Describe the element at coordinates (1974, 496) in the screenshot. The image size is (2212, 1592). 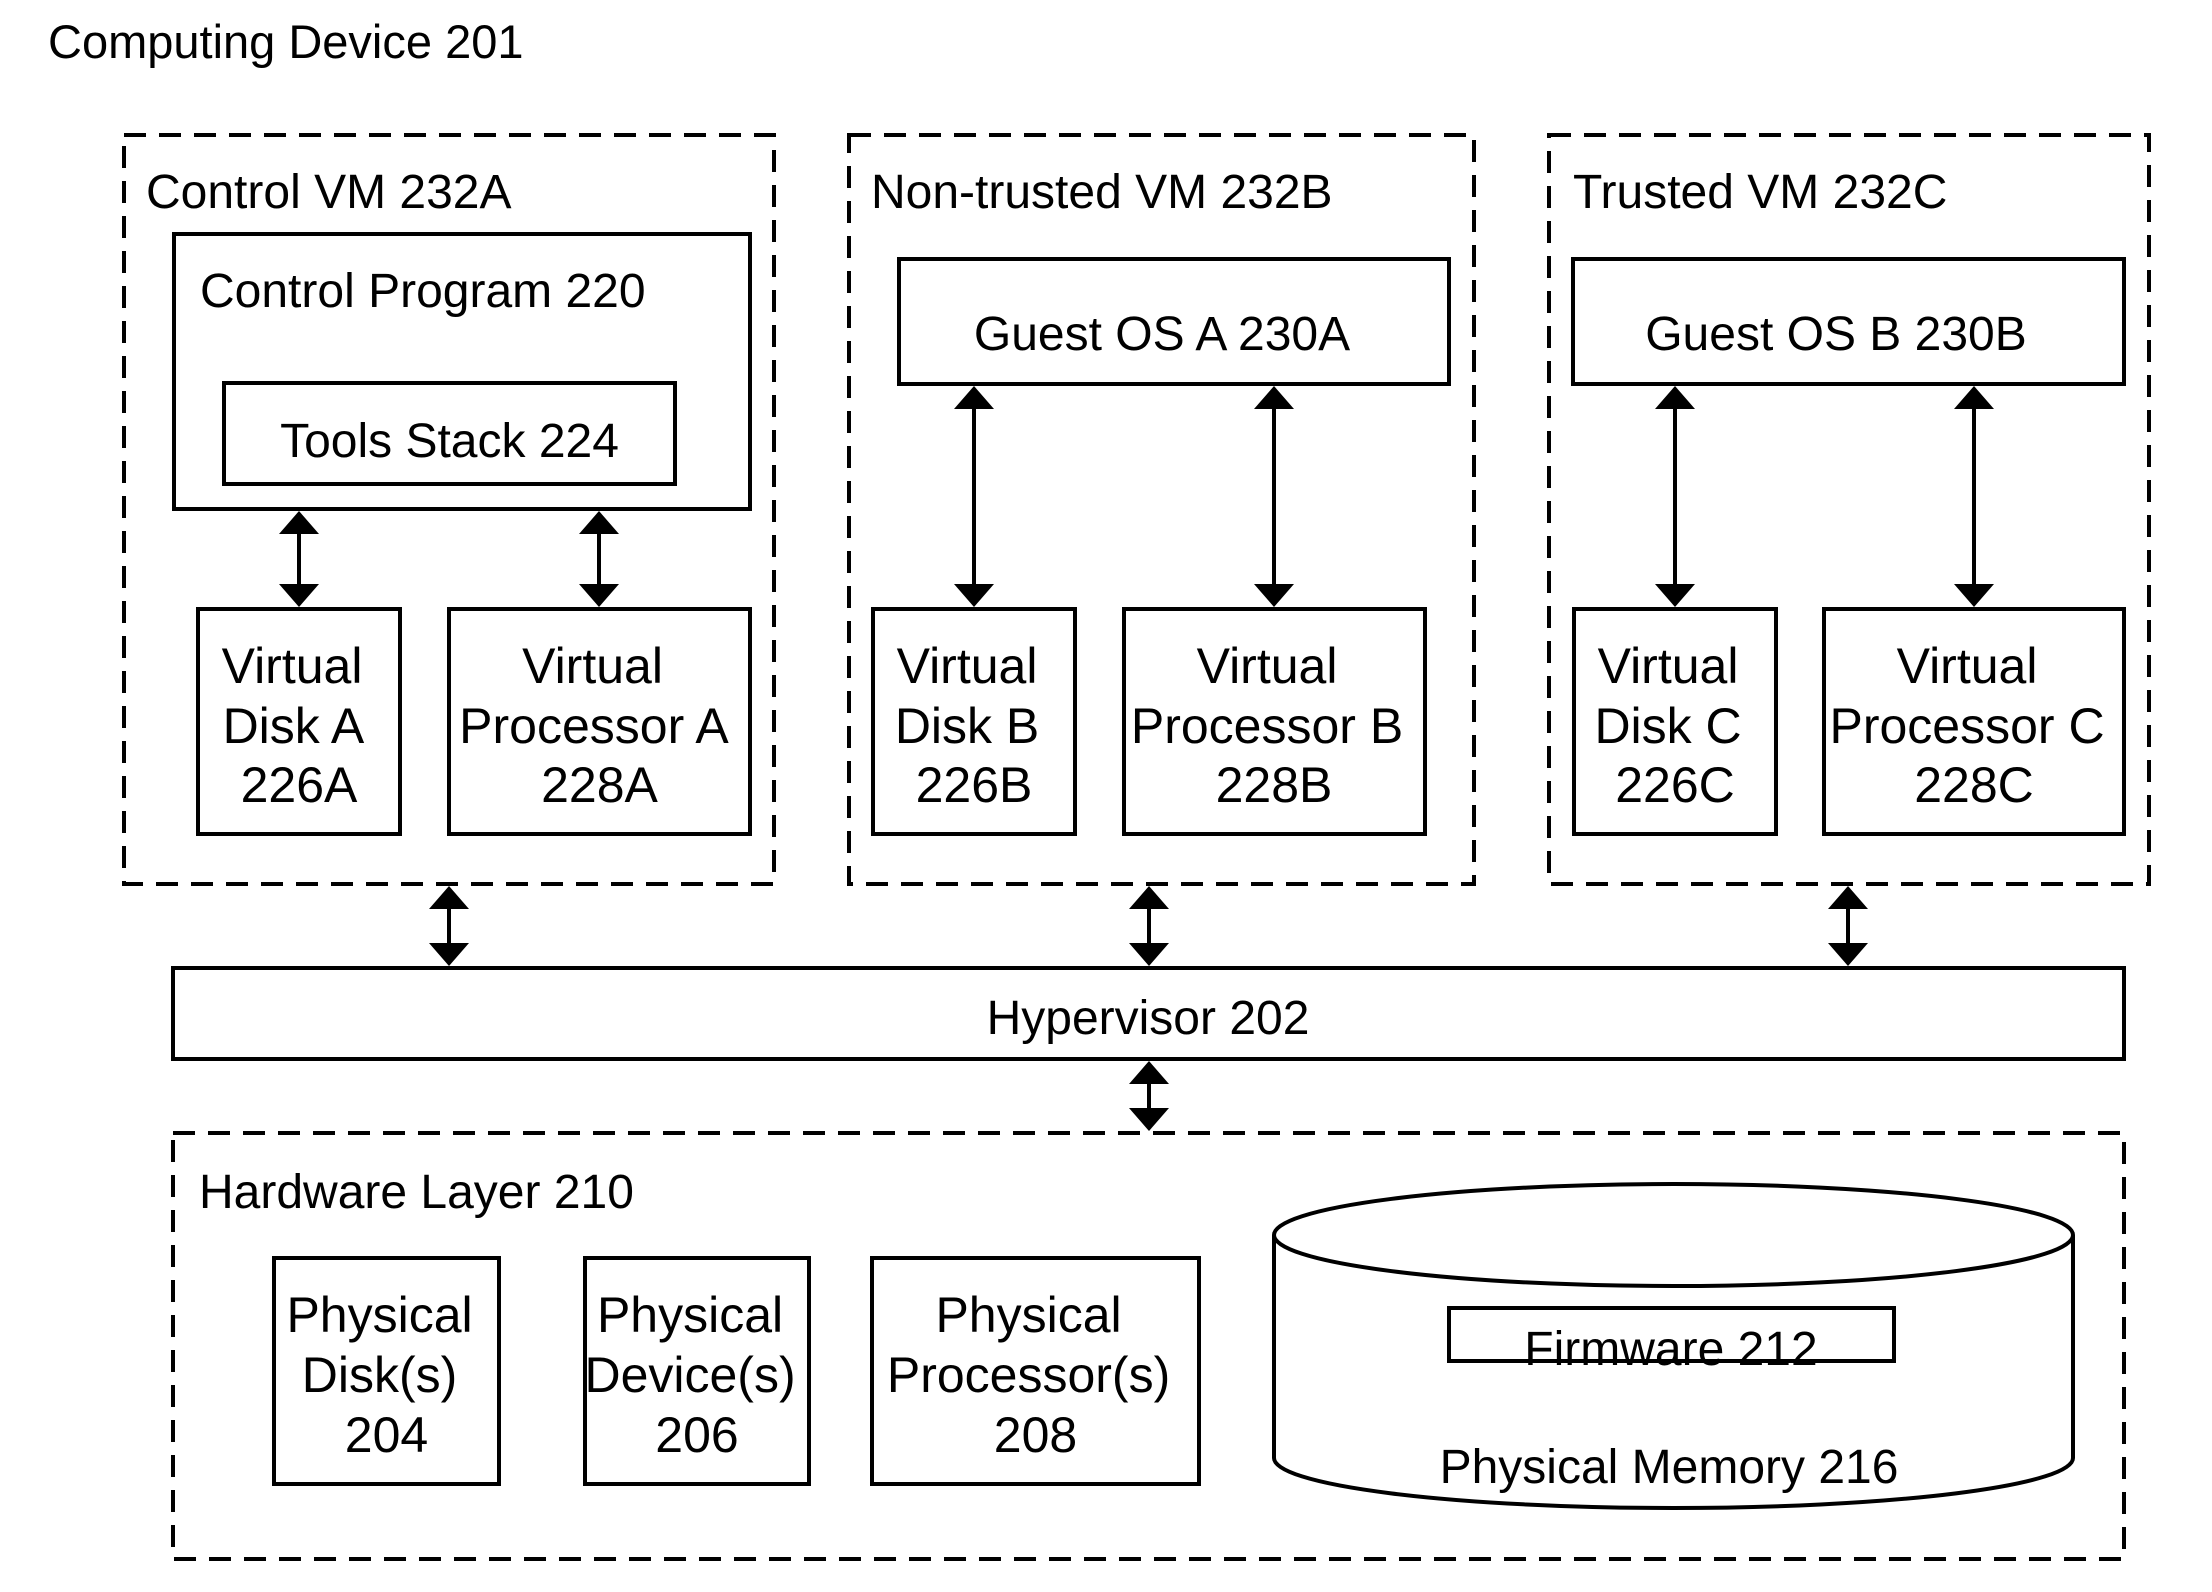
I see `arrow-guest-os-b-processor-c` at that location.